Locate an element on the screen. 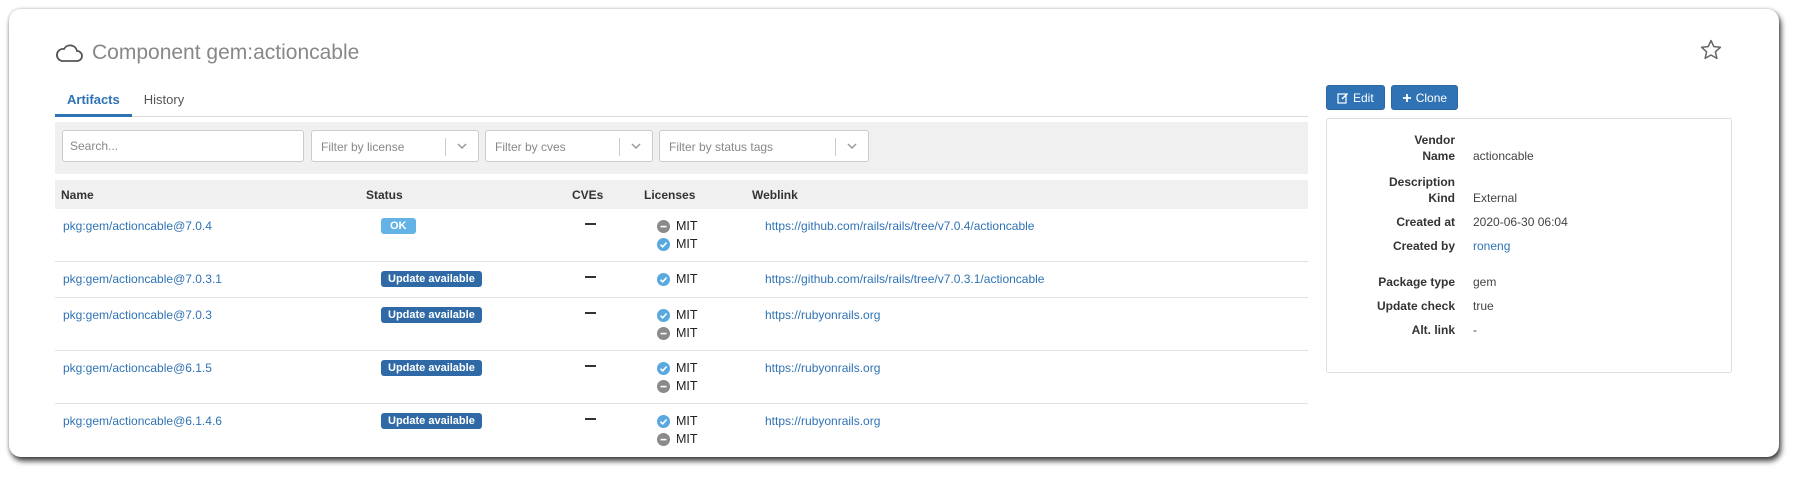 The height and width of the screenshot is (484, 1800). status-tags-filter-select: Filter by status tags is located at coordinates (764, 146).